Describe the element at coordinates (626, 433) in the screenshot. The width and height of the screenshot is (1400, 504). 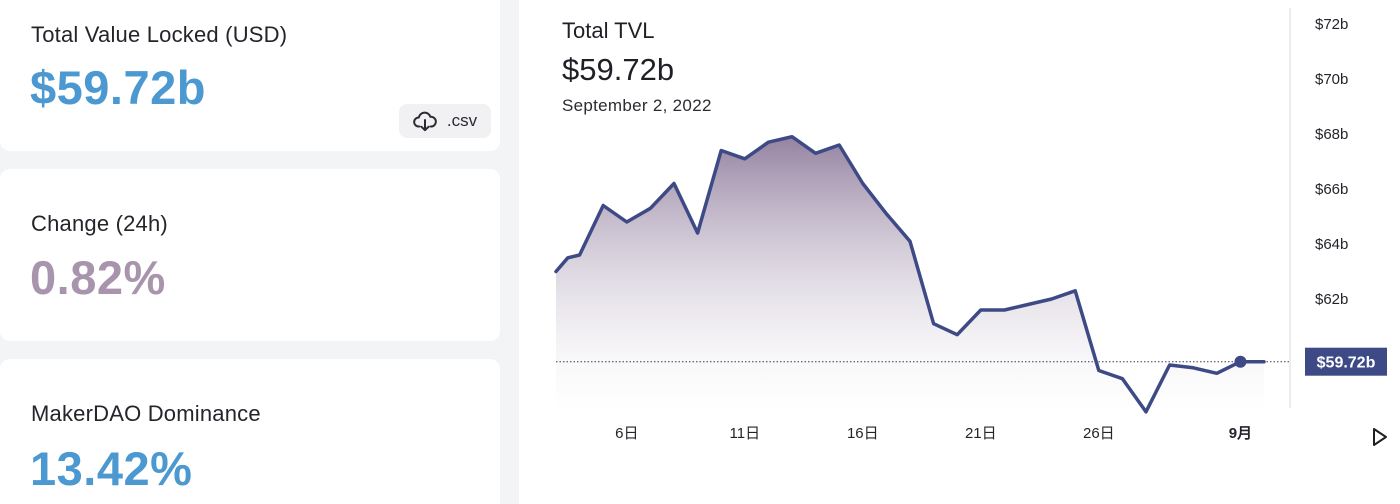
I see `x-tick-label: 6日` at that location.